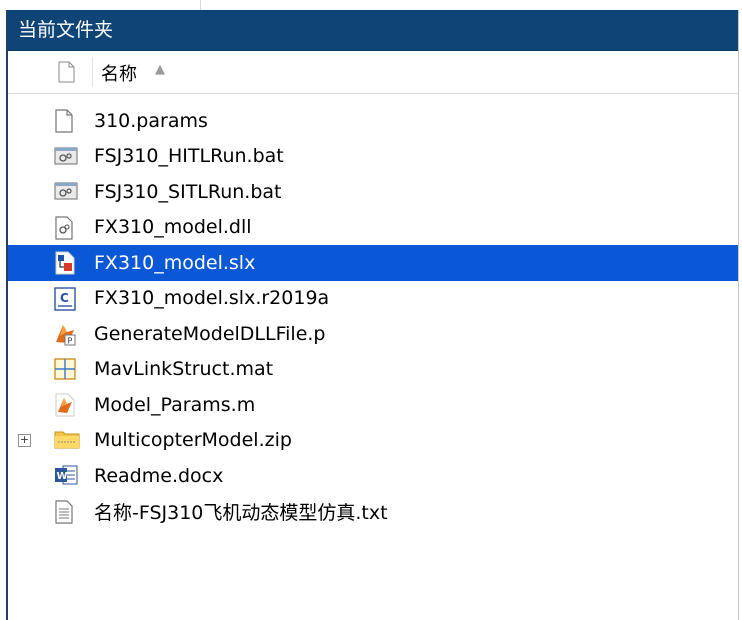 The image size is (742, 620). Describe the element at coordinates (188, 191) in the screenshot. I see `file-name: FSJ310_SITLRun.bat` at that location.